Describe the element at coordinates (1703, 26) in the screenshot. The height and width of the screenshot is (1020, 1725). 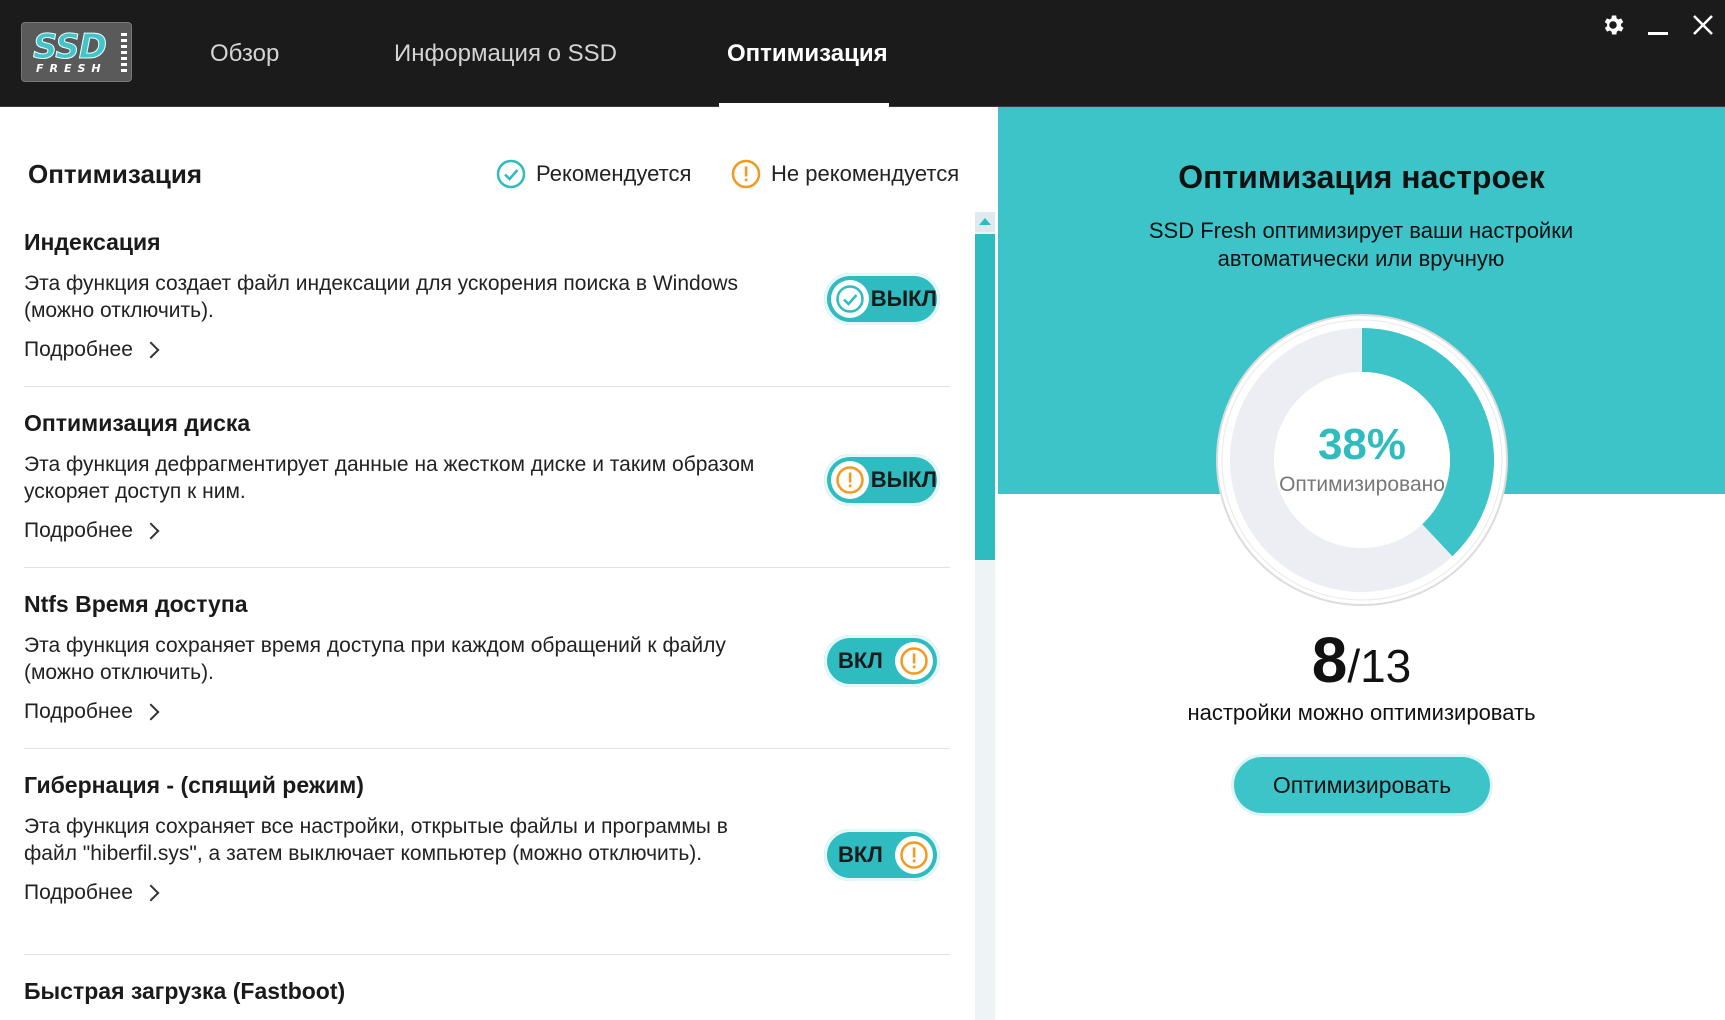
I see `close-icon` at that location.